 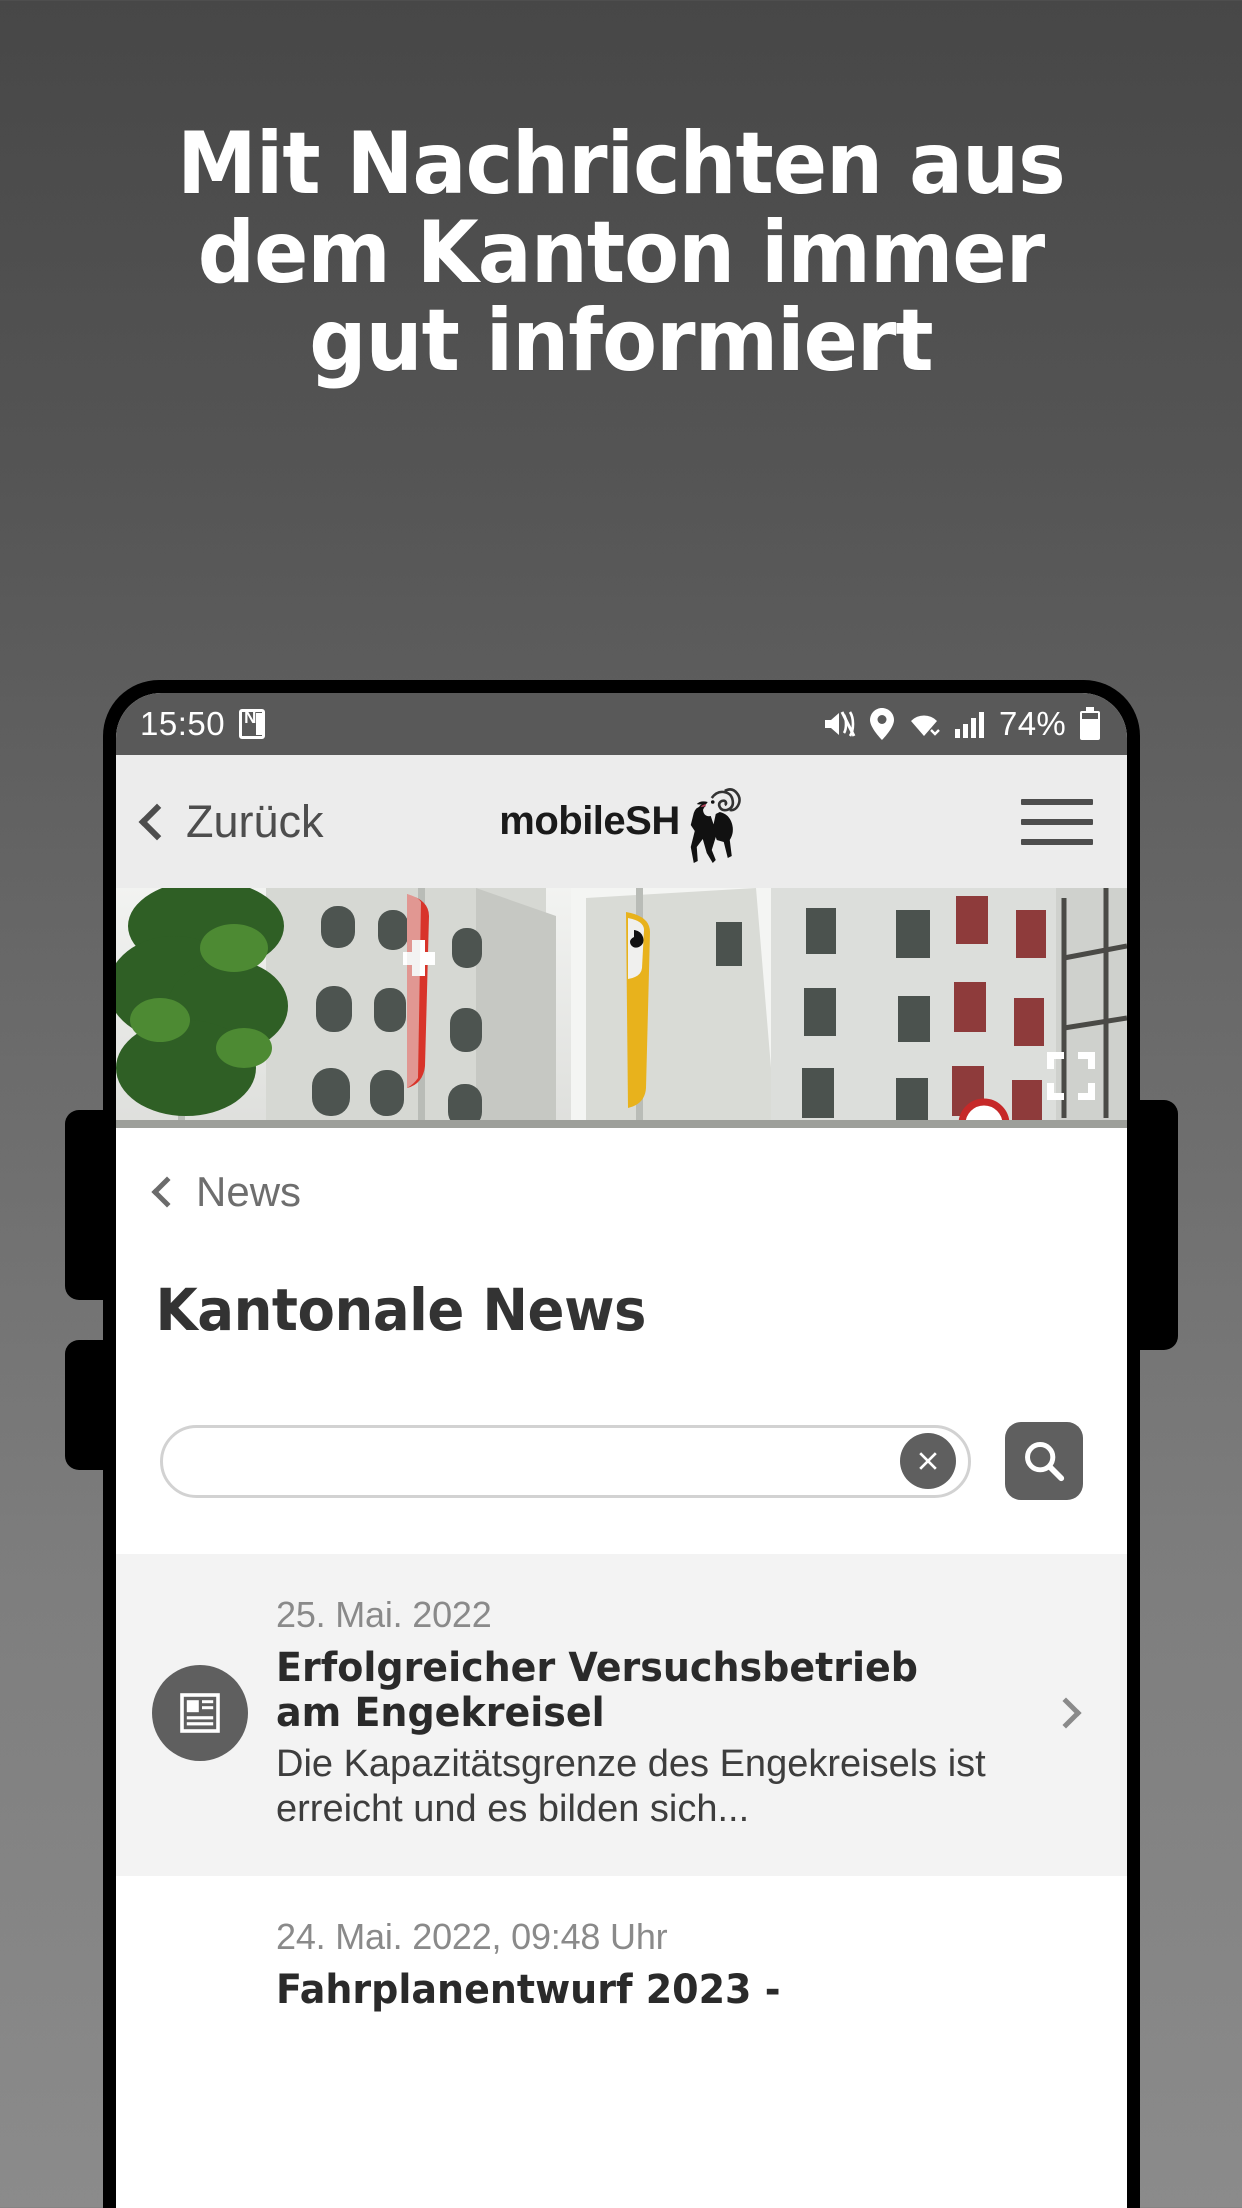 I want to click on status-bar-clock: 15:50, so click(x=183, y=723).